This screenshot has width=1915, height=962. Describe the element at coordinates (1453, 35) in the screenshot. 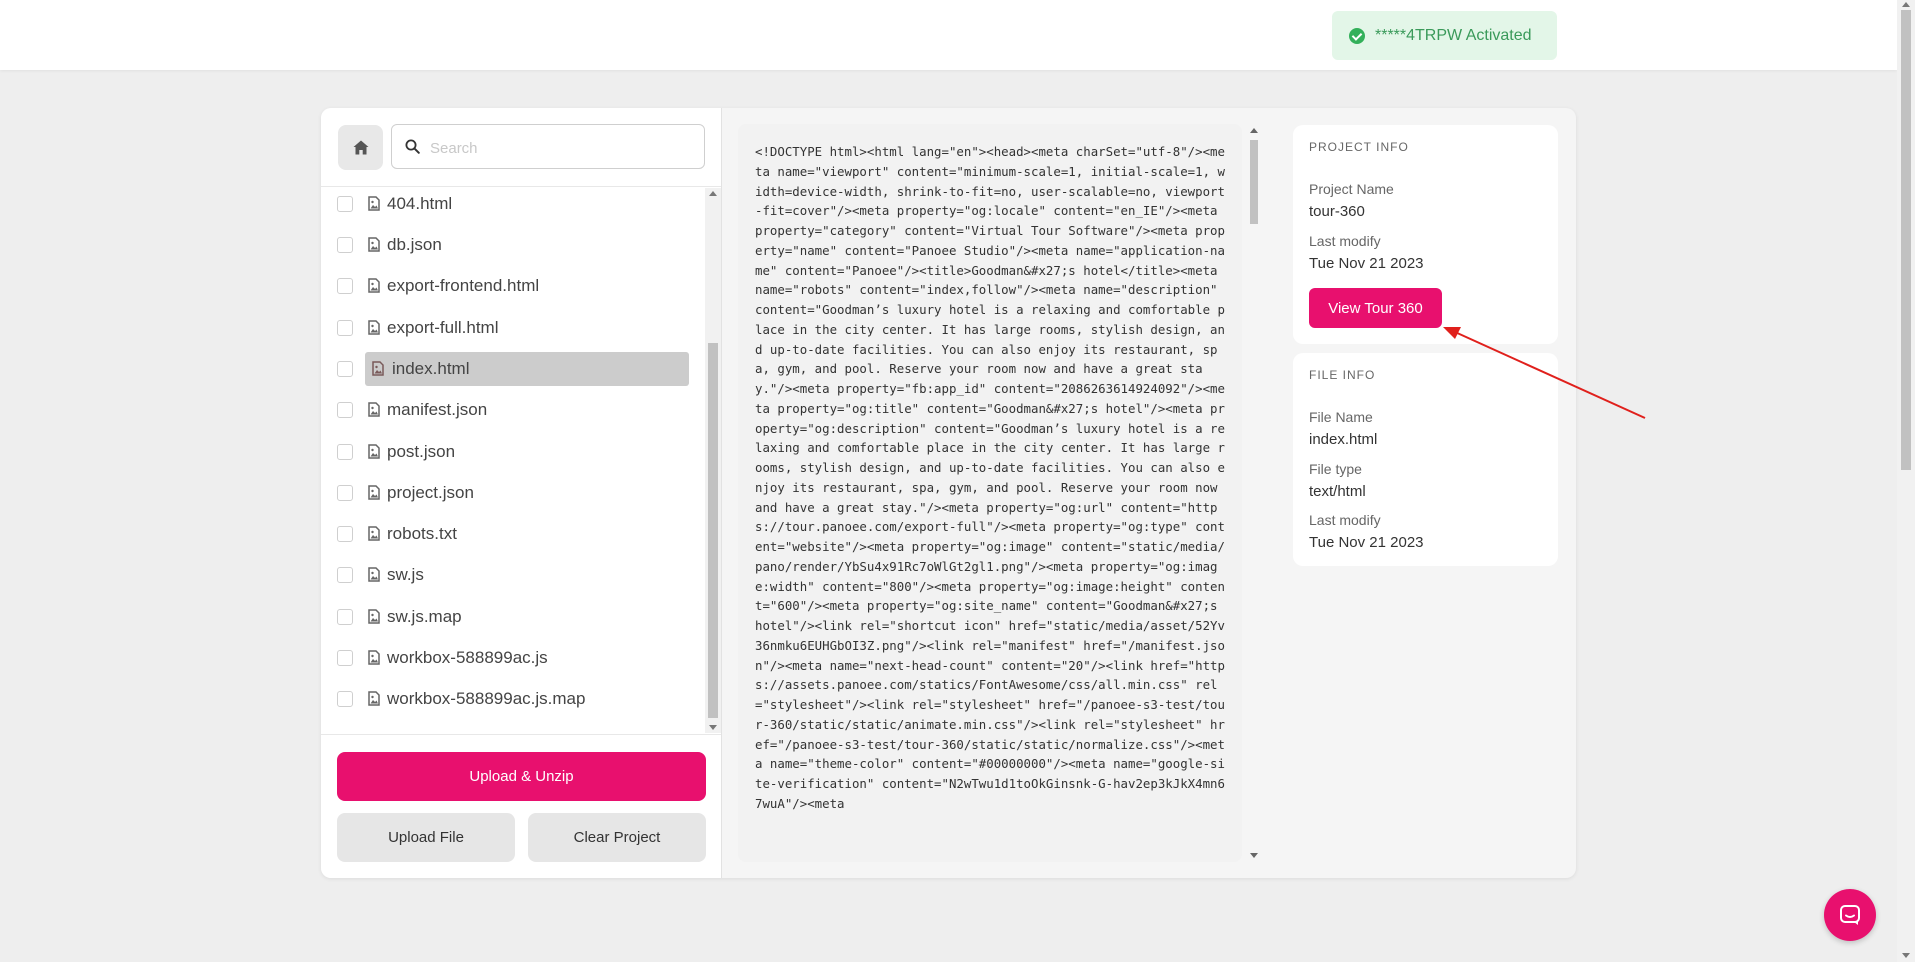

I see `toast-text: *****4TRPW Activated` at that location.